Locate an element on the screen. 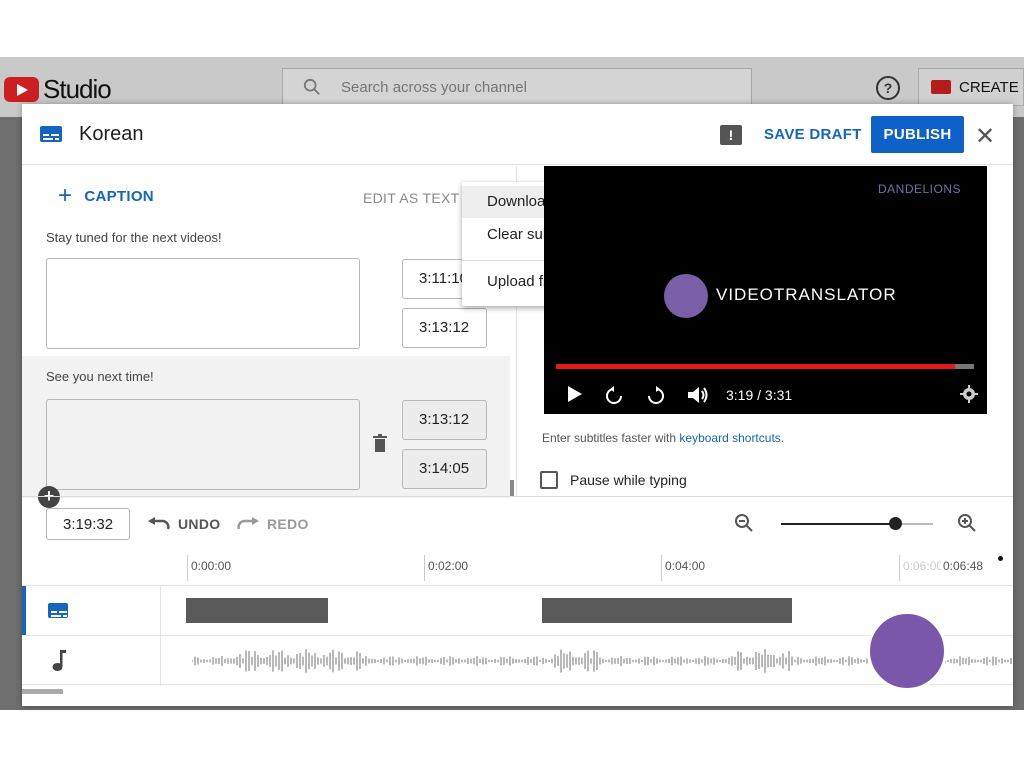 This screenshot has height=768, width=1024. studio-logo-text: Studio is located at coordinates (77, 89).